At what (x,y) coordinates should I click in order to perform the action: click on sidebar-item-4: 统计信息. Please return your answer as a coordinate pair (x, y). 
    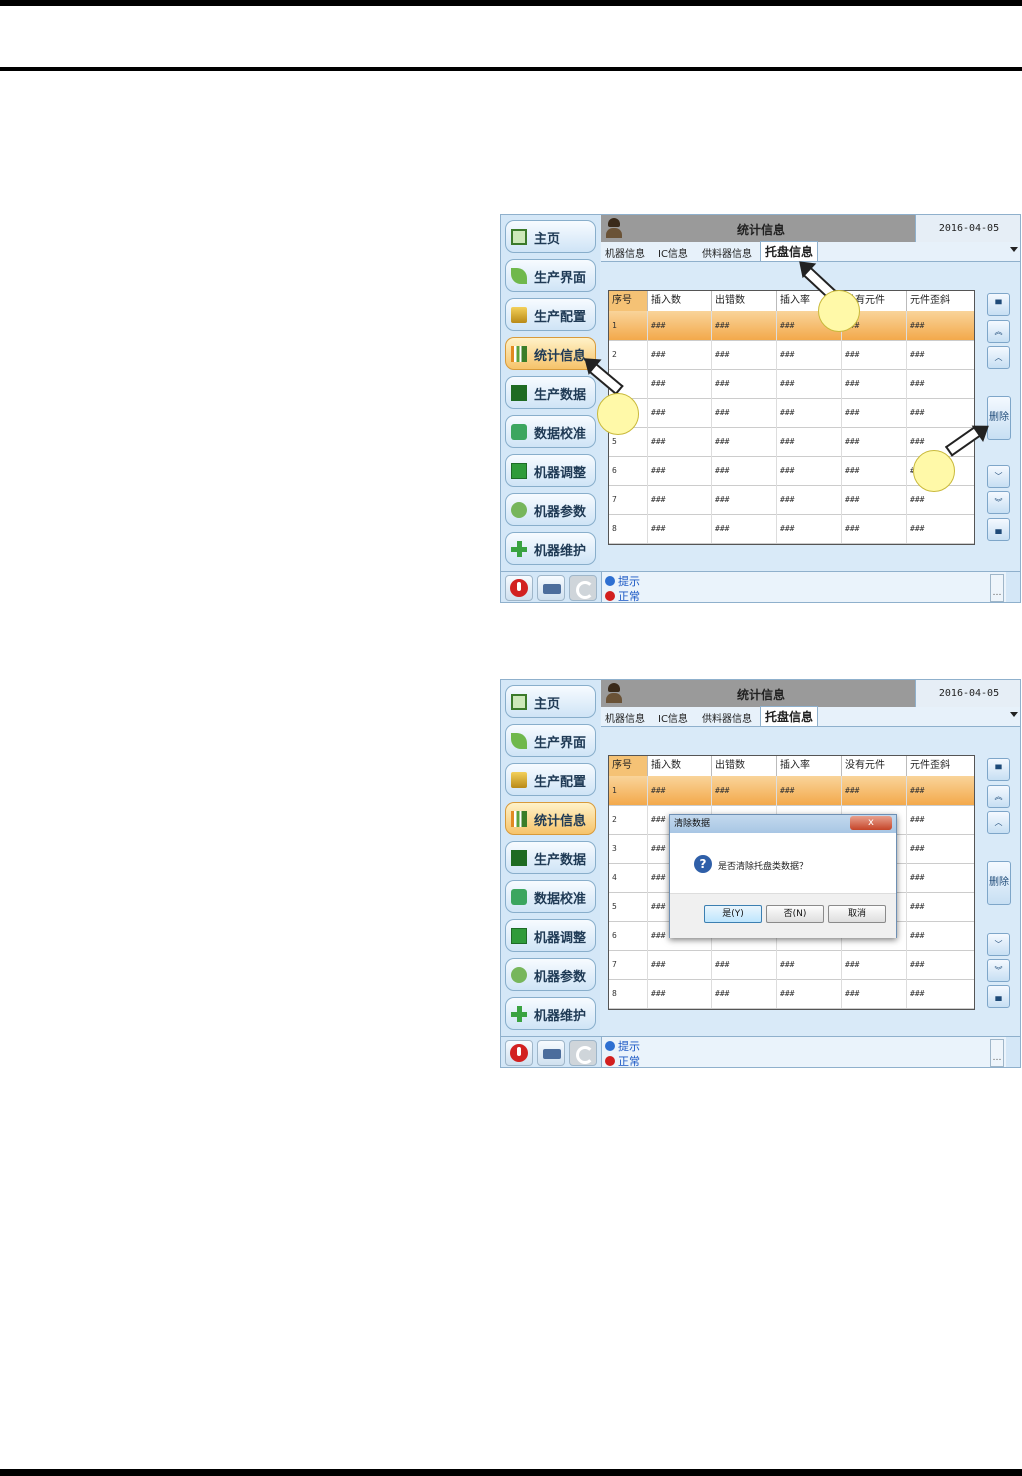
    Looking at the image, I should click on (550, 818).